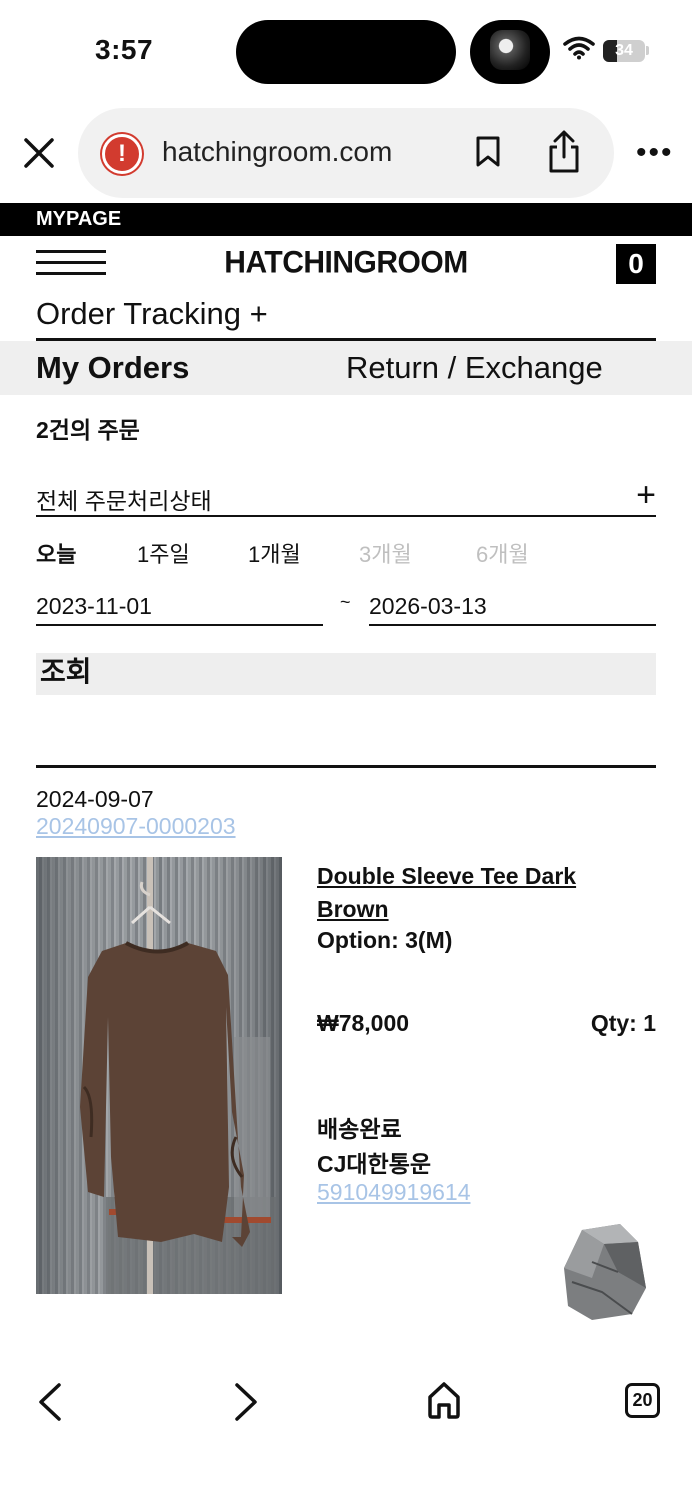 The height and width of the screenshot is (1500, 692). I want to click on start-date-input: 2023-11-01, so click(179, 608).